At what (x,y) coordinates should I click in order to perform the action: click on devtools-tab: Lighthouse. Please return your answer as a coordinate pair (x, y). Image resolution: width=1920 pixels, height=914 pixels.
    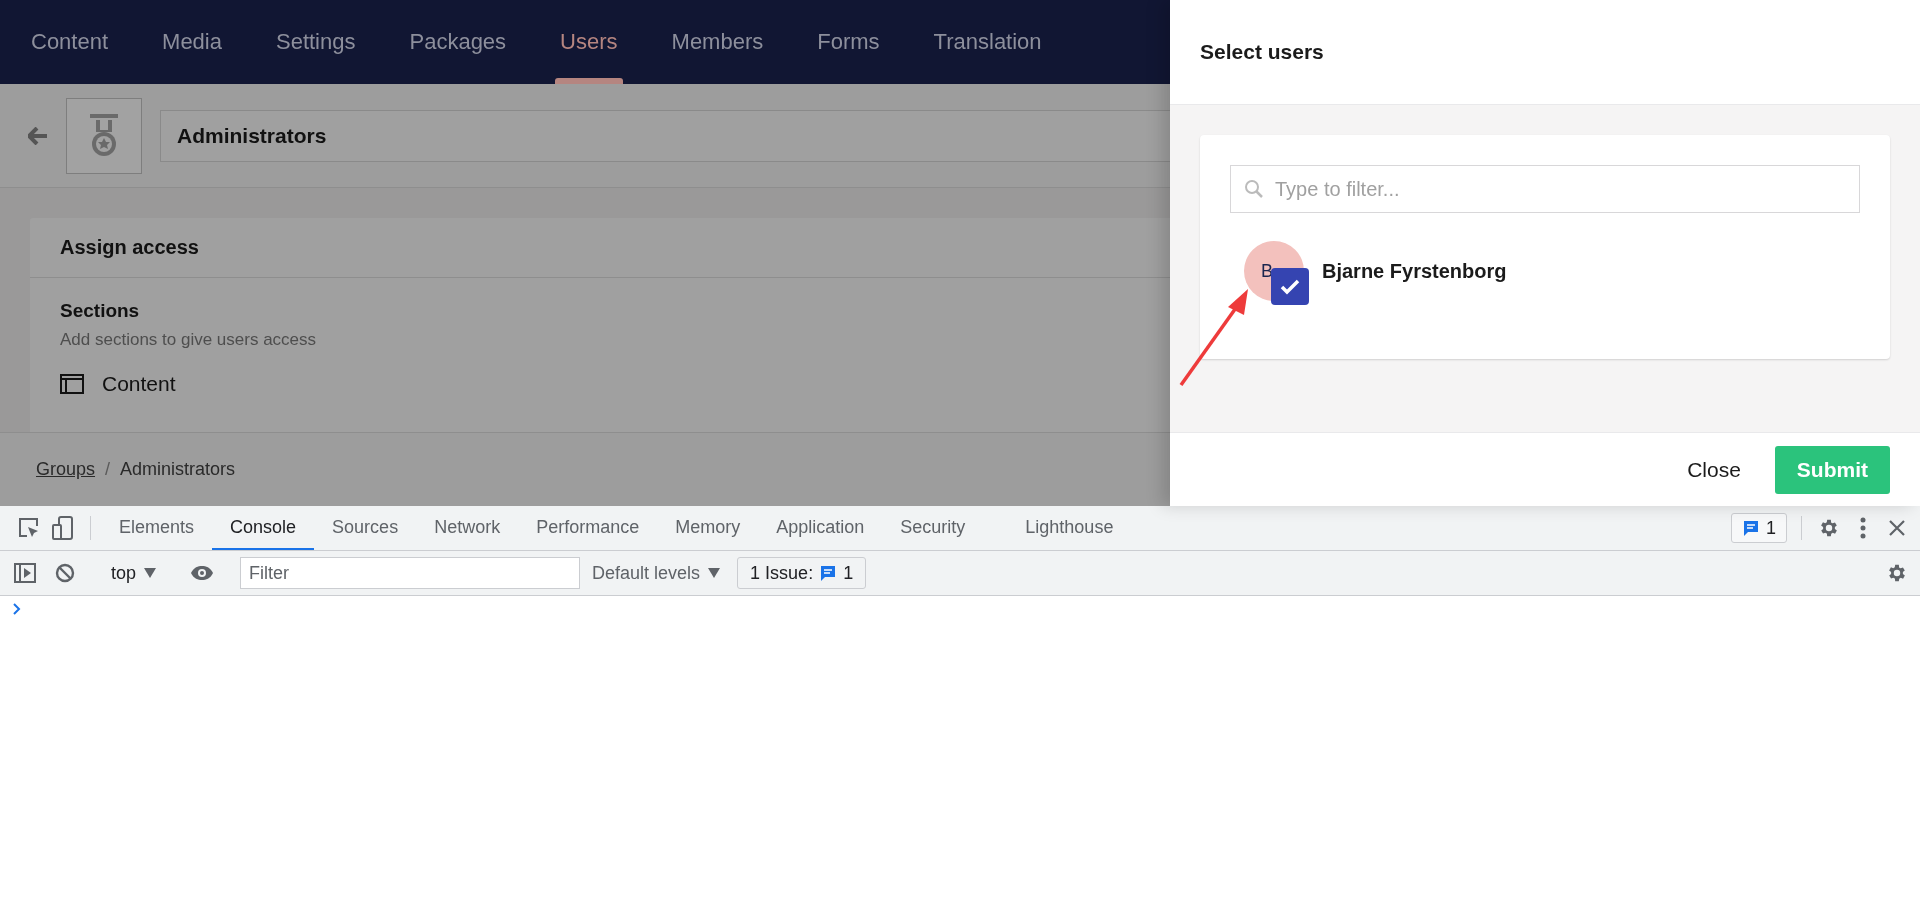
    Looking at the image, I should click on (1069, 528).